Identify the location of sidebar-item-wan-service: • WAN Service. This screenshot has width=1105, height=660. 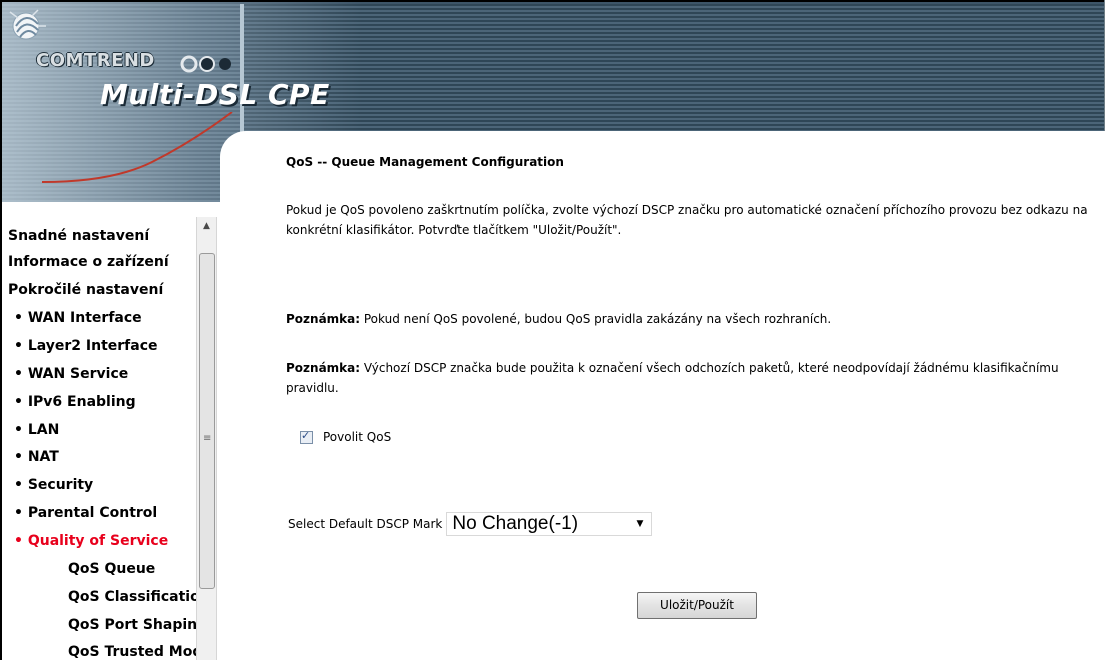
(71, 374).